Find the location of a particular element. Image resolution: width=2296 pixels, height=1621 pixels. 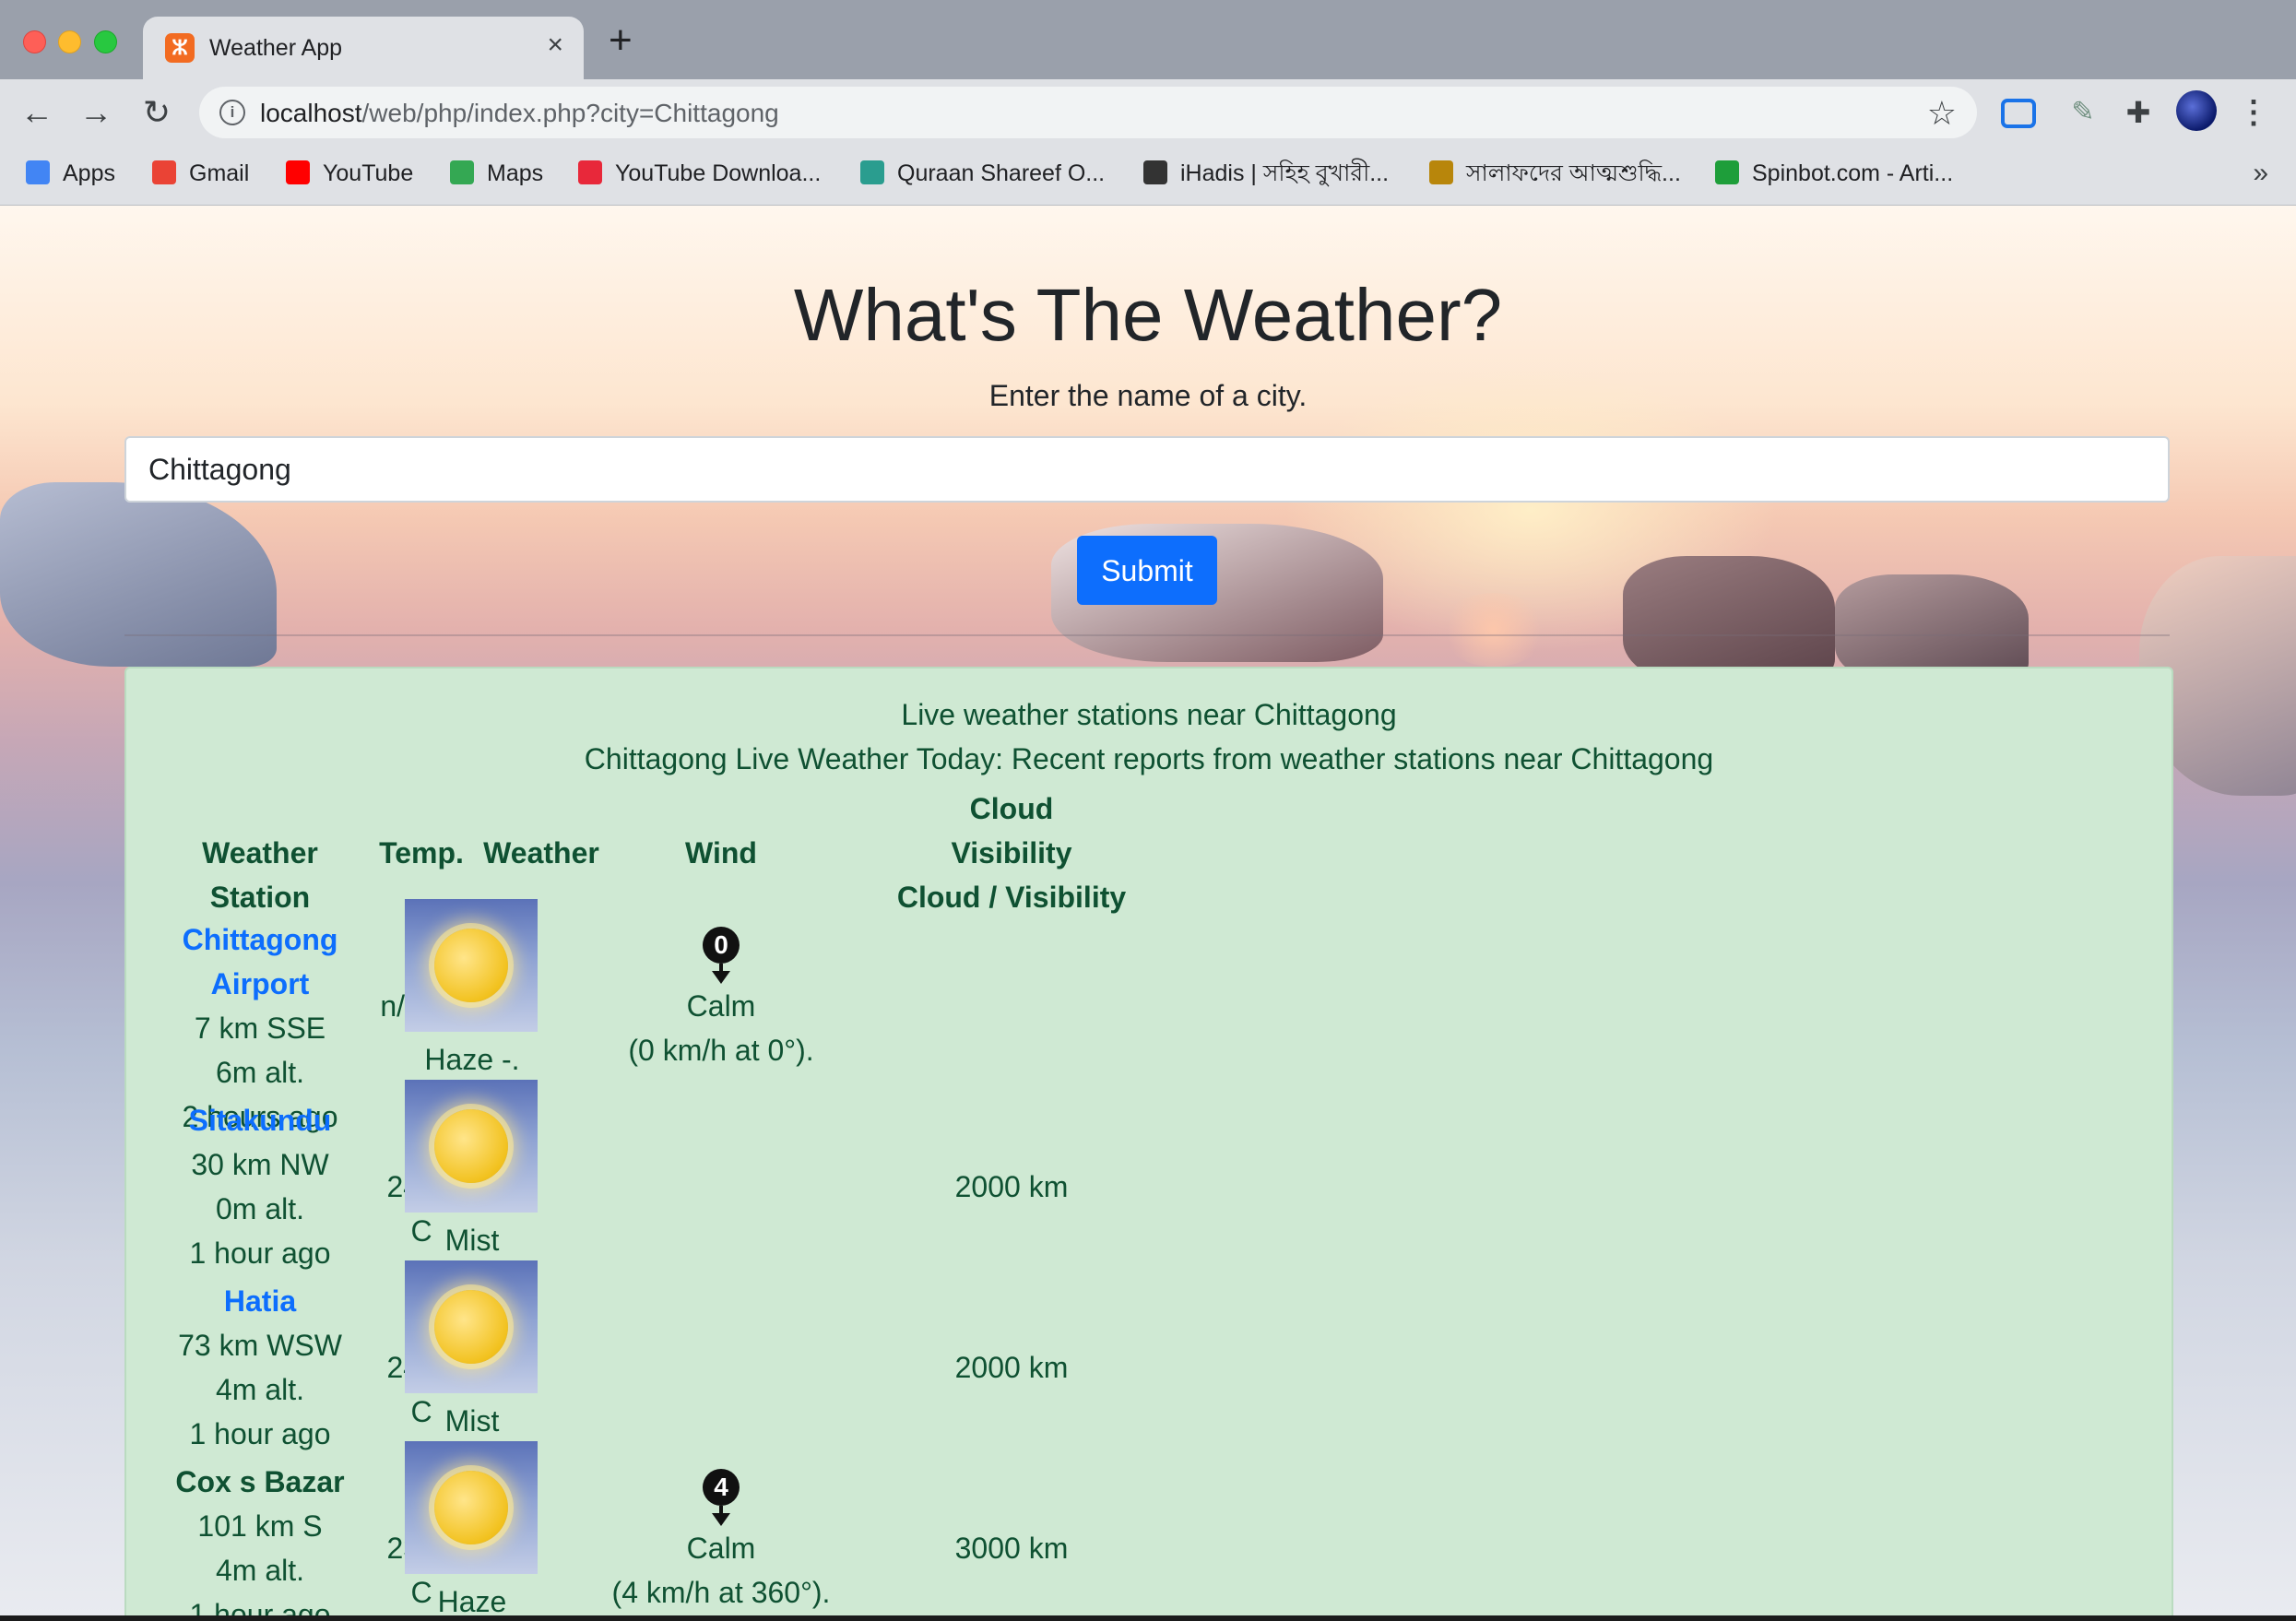

bookmark-item: Gmail is located at coordinates (200, 173).